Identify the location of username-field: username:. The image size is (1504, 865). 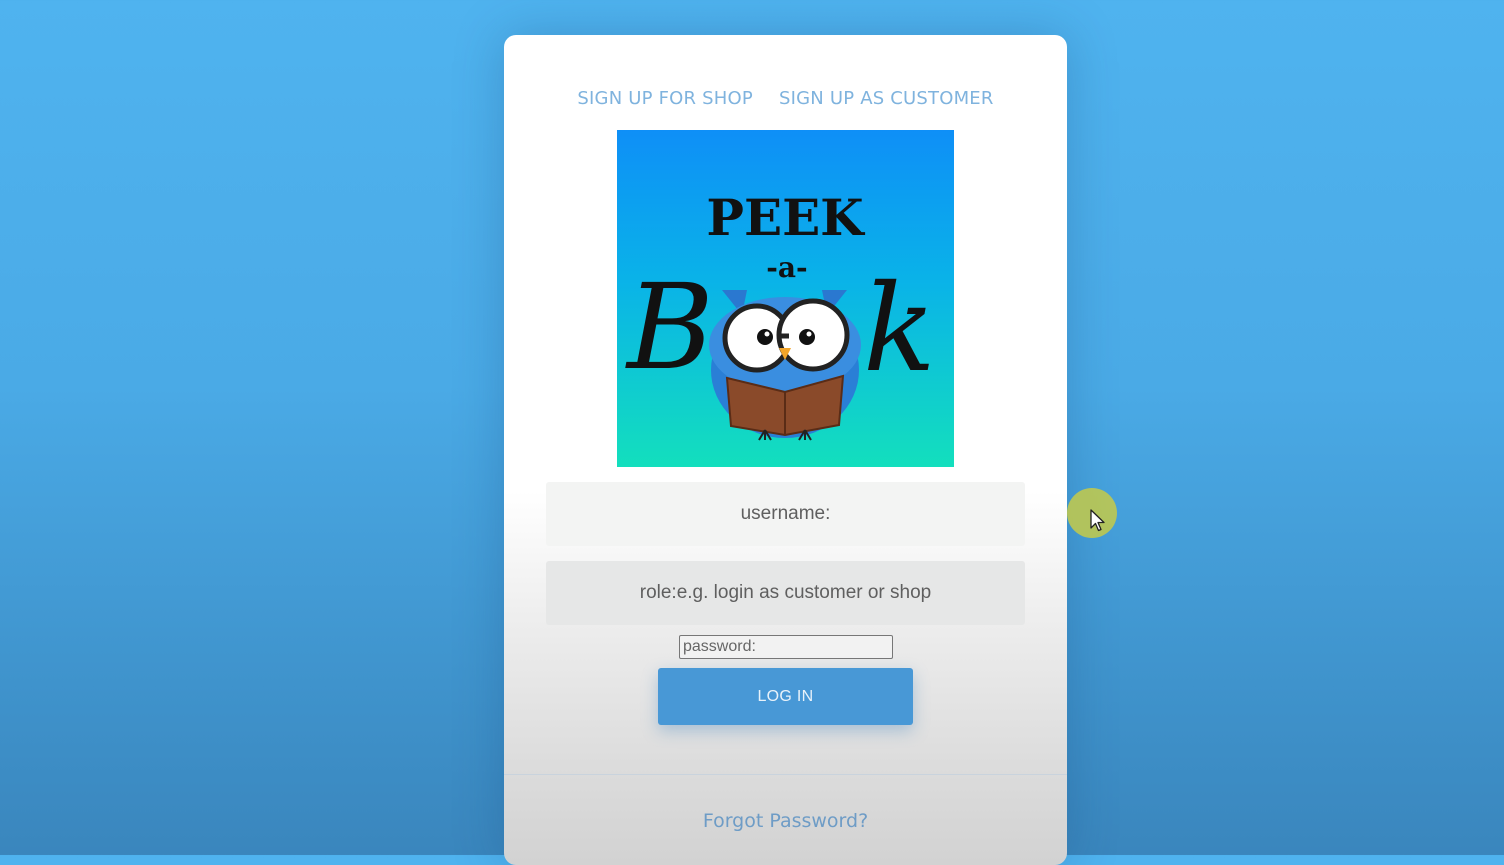
(785, 514).